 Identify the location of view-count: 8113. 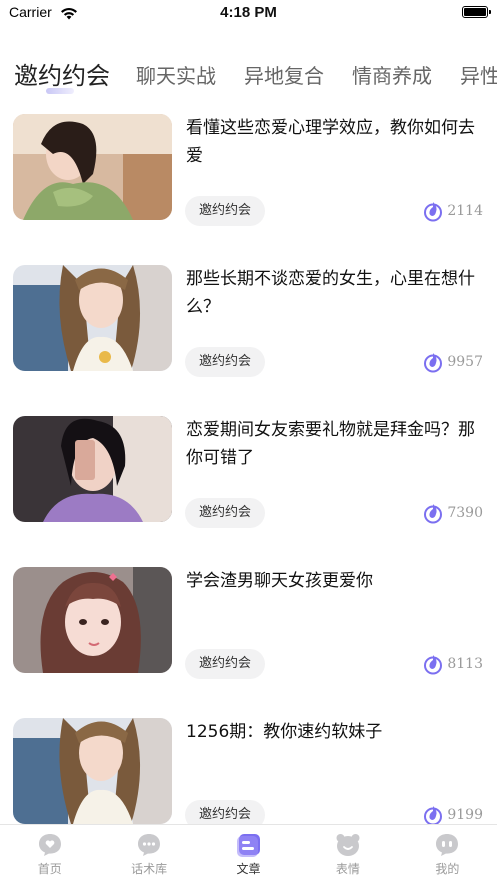
(453, 664).